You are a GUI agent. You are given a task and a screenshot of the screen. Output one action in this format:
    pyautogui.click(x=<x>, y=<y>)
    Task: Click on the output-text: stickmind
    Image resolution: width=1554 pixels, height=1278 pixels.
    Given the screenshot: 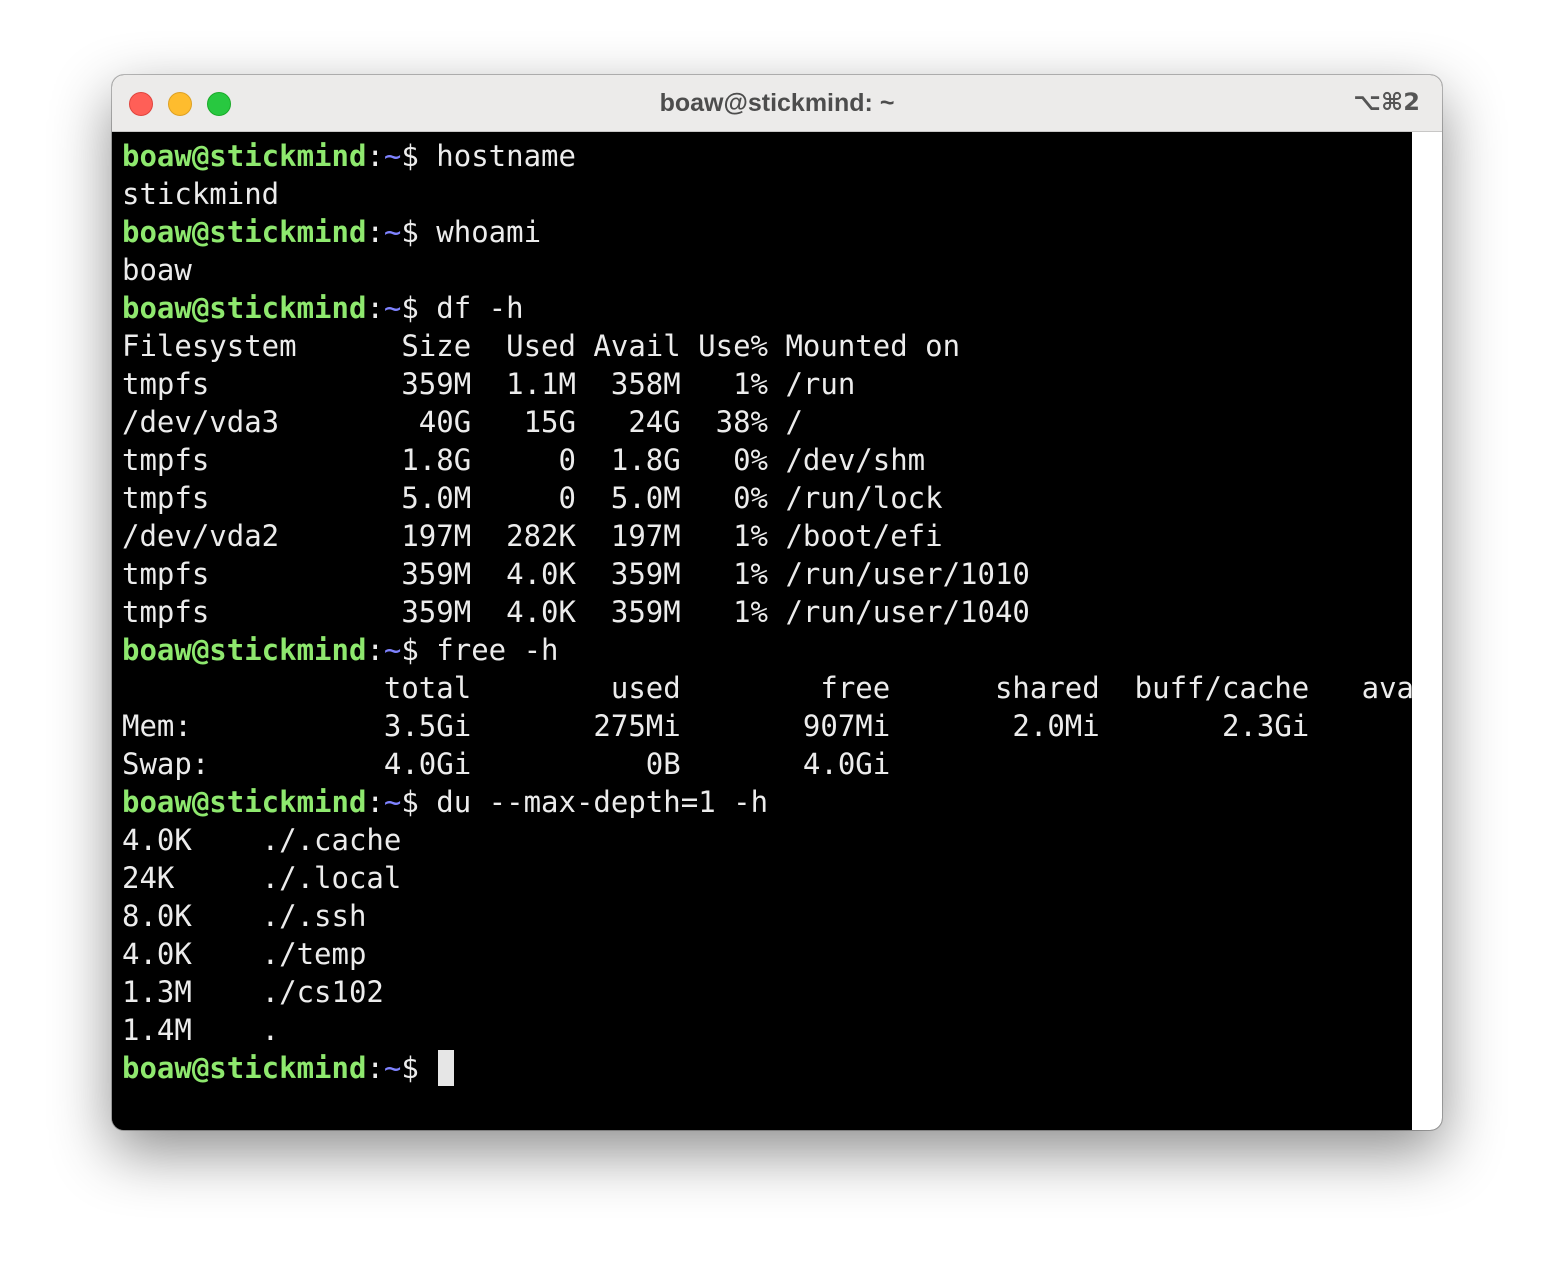 What is the action you would take?
    pyautogui.click(x=201, y=194)
    